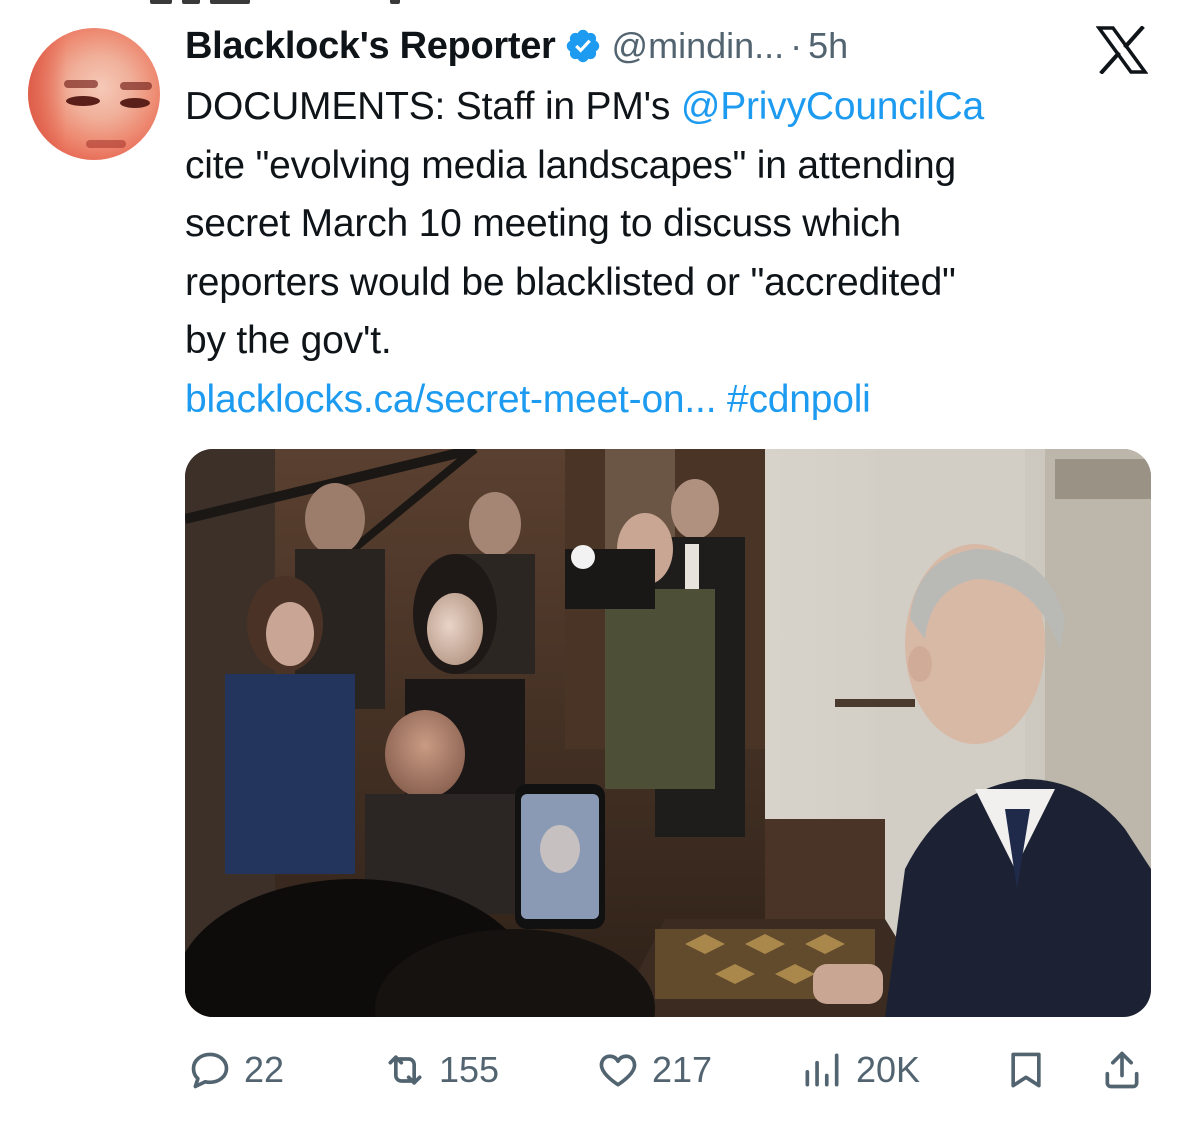  I want to click on previous-tweet-edge, so click(300, 3).